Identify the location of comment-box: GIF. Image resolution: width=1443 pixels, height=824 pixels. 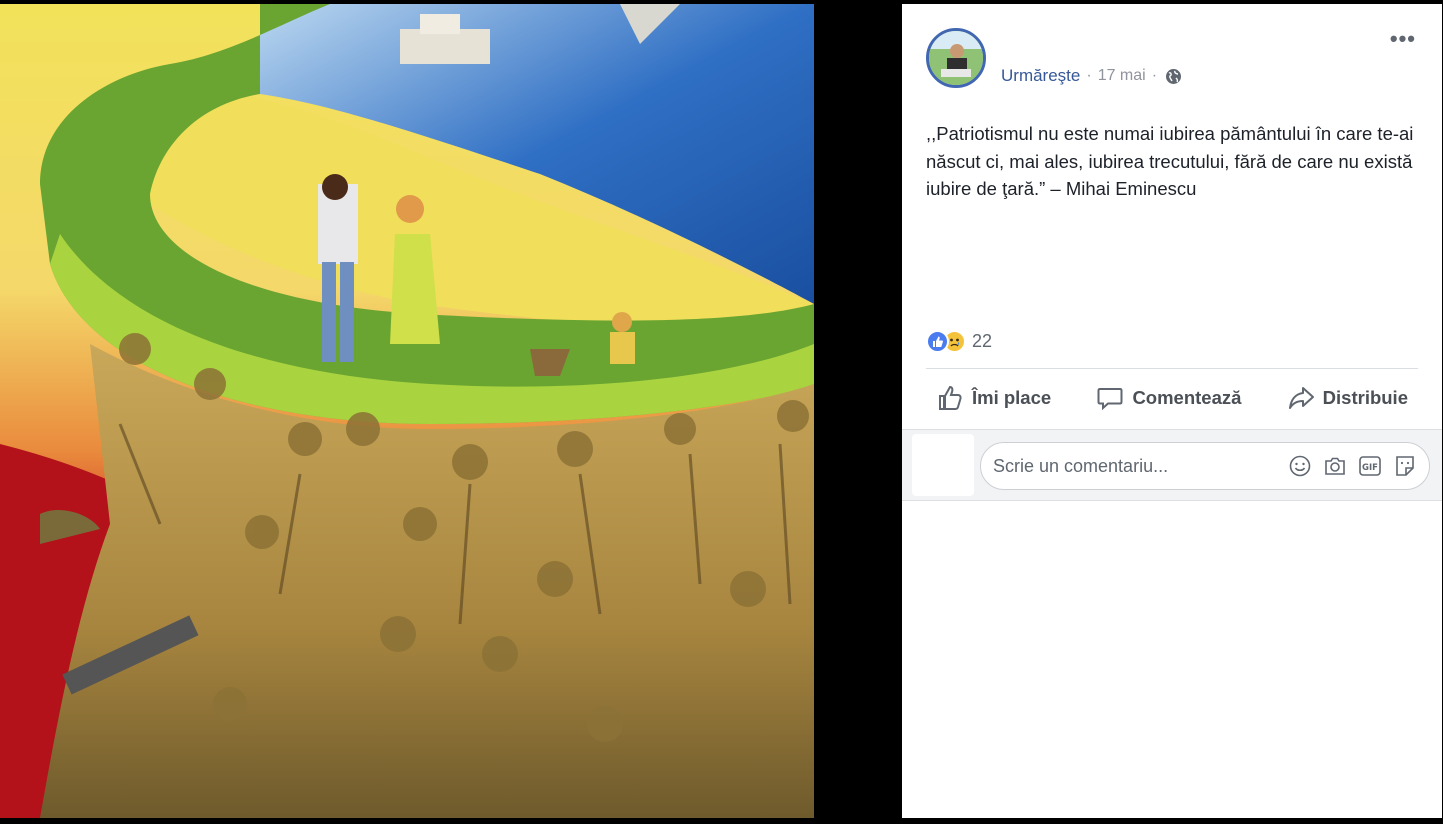
(1205, 466).